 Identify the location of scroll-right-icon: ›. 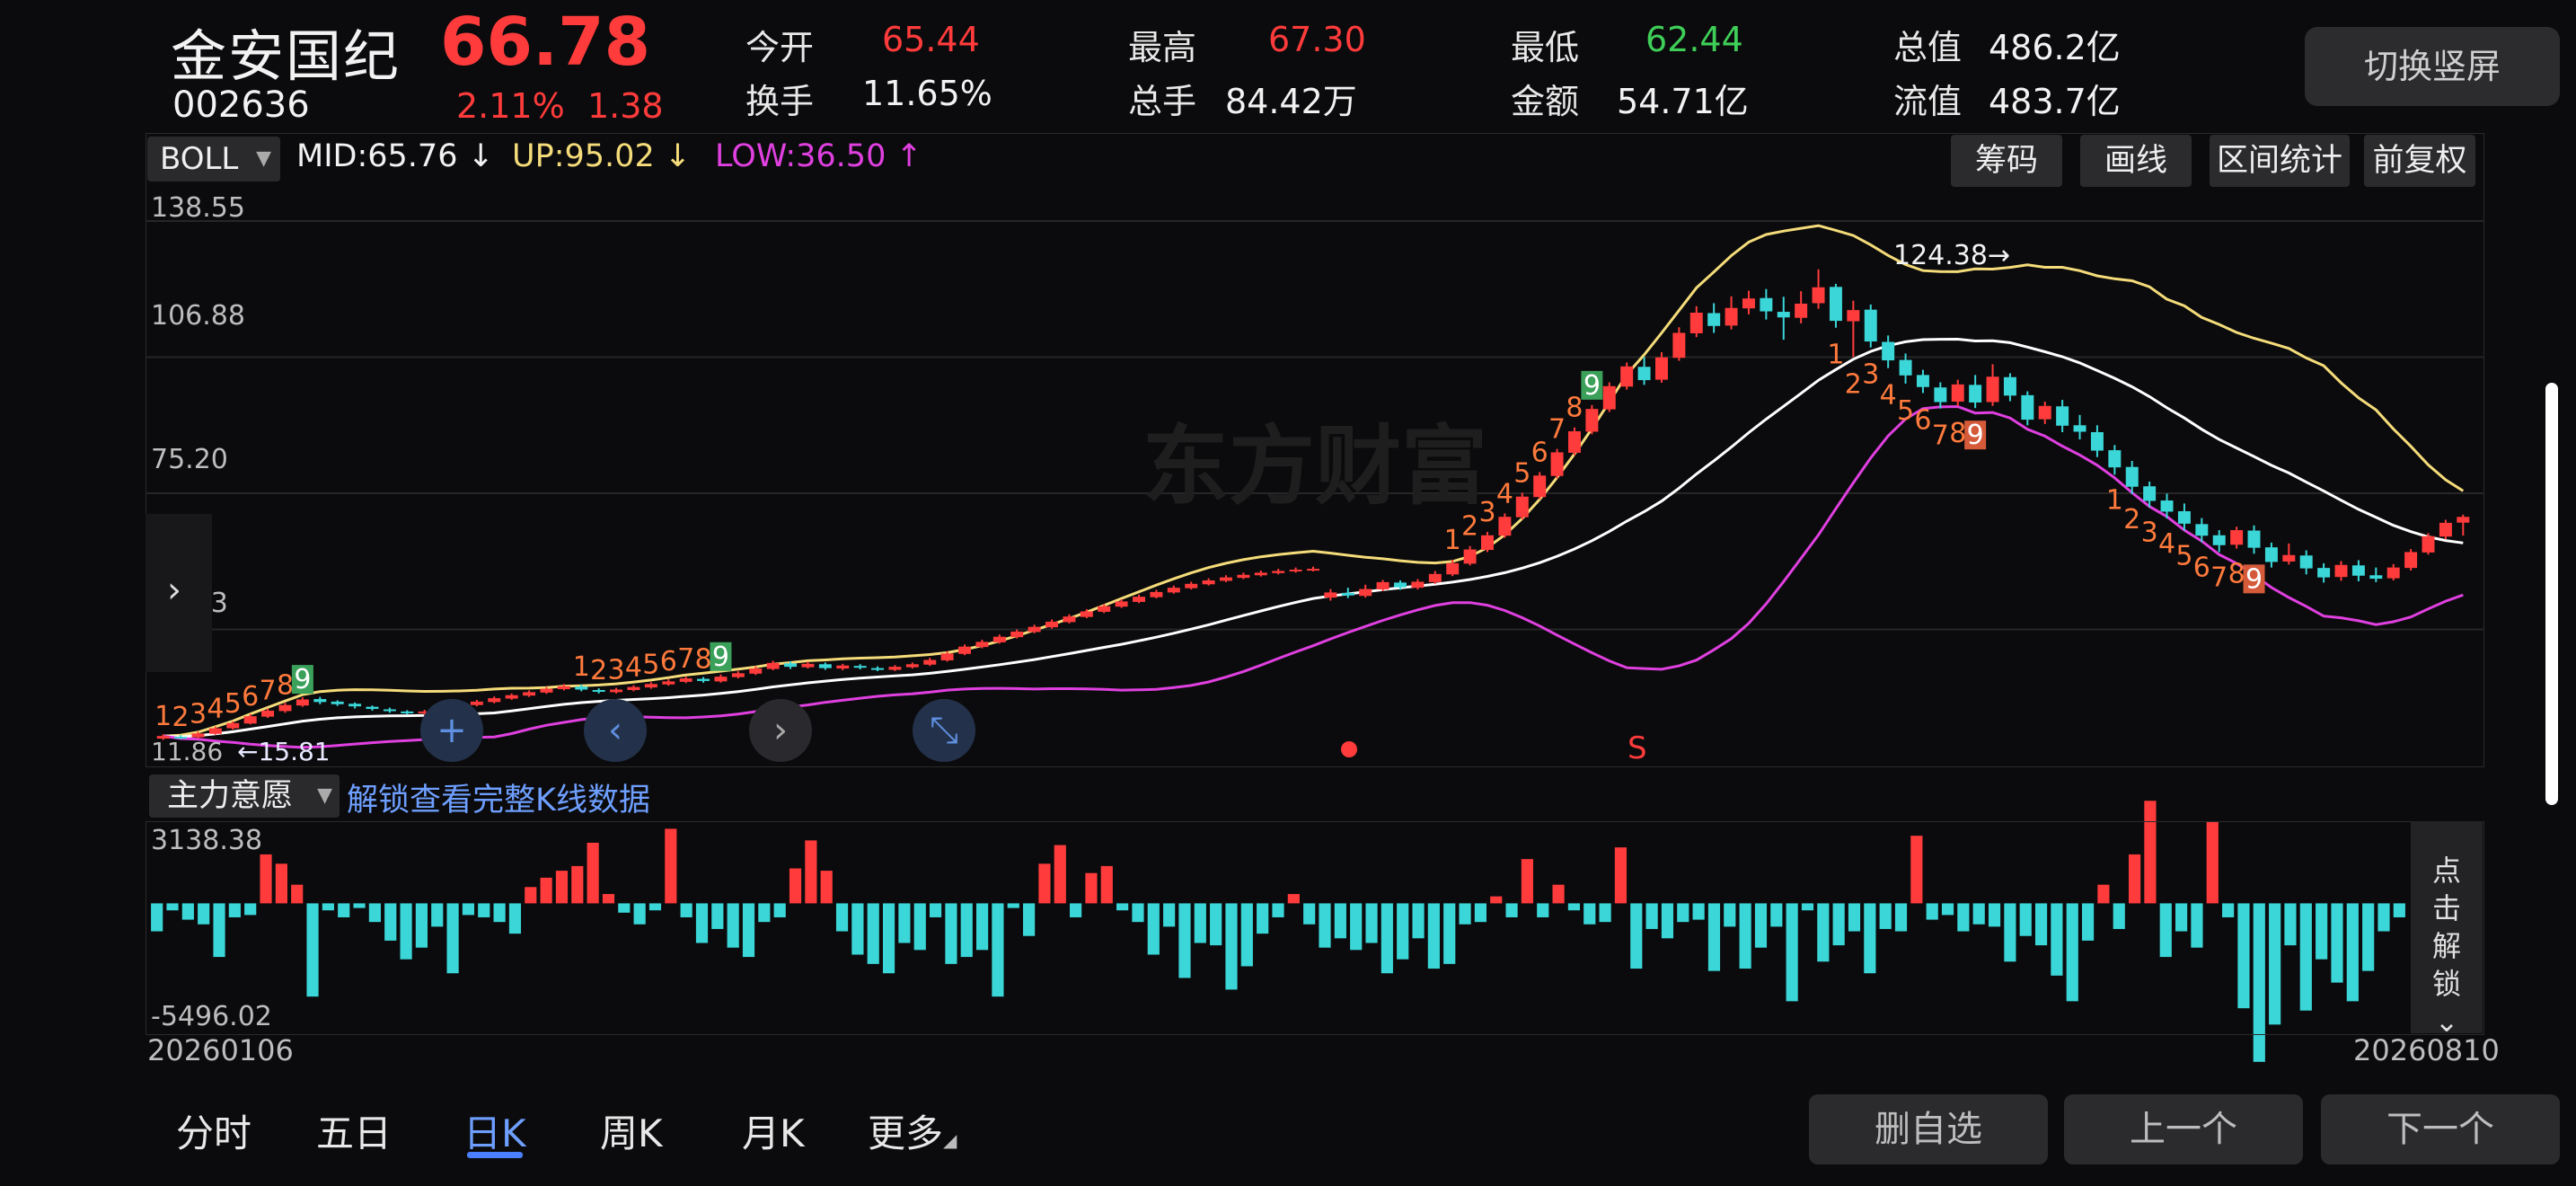
(780, 730).